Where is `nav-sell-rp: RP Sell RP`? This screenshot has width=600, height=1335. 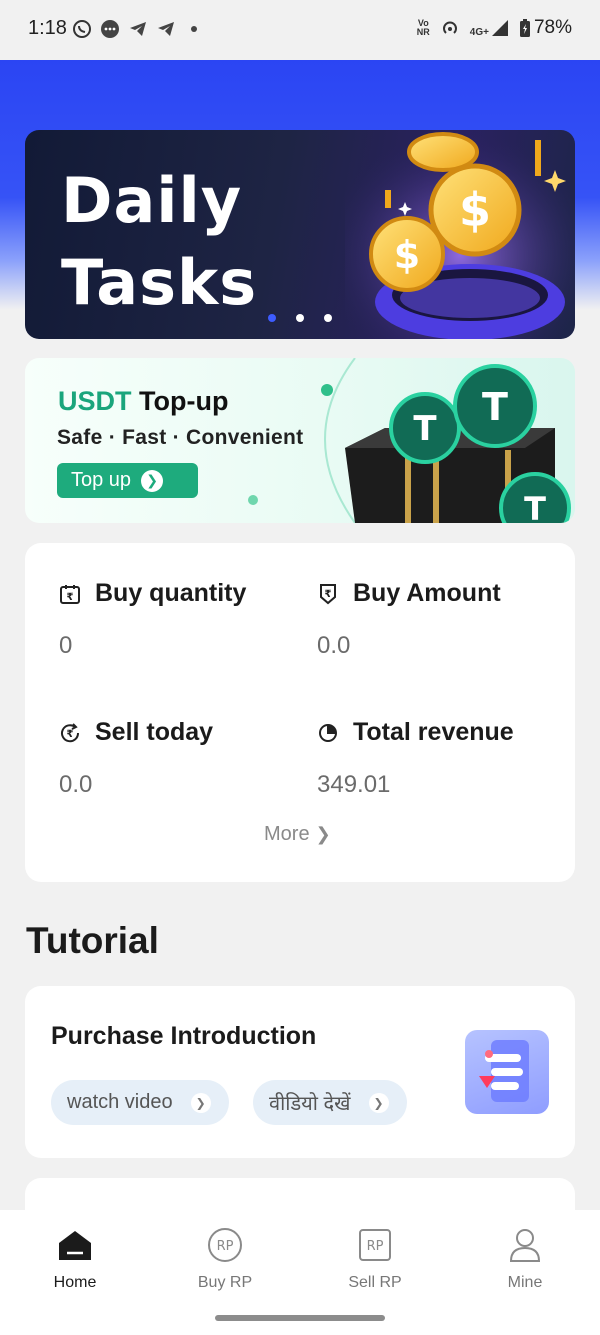
nav-sell-rp: RP Sell RP is located at coordinates (375, 1259).